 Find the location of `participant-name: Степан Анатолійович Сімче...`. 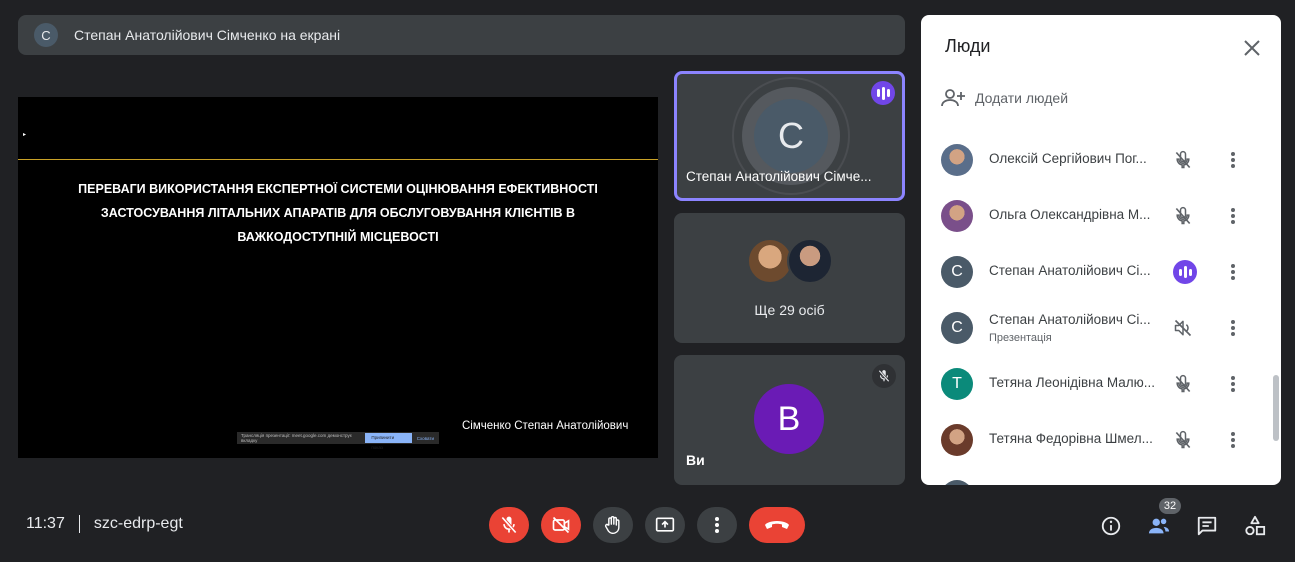

participant-name: Степан Анатолійович Сімче... is located at coordinates (779, 176).